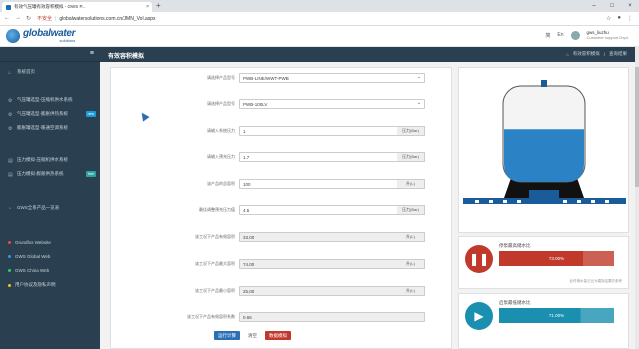 The width and height of the screenshot is (639, 349). Describe the element at coordinates (319, 6) in the screenshot. I see `browser-tab-bar: 有效气压罐有效容积模拟 - GWS P... × + – □ ×` at that location.